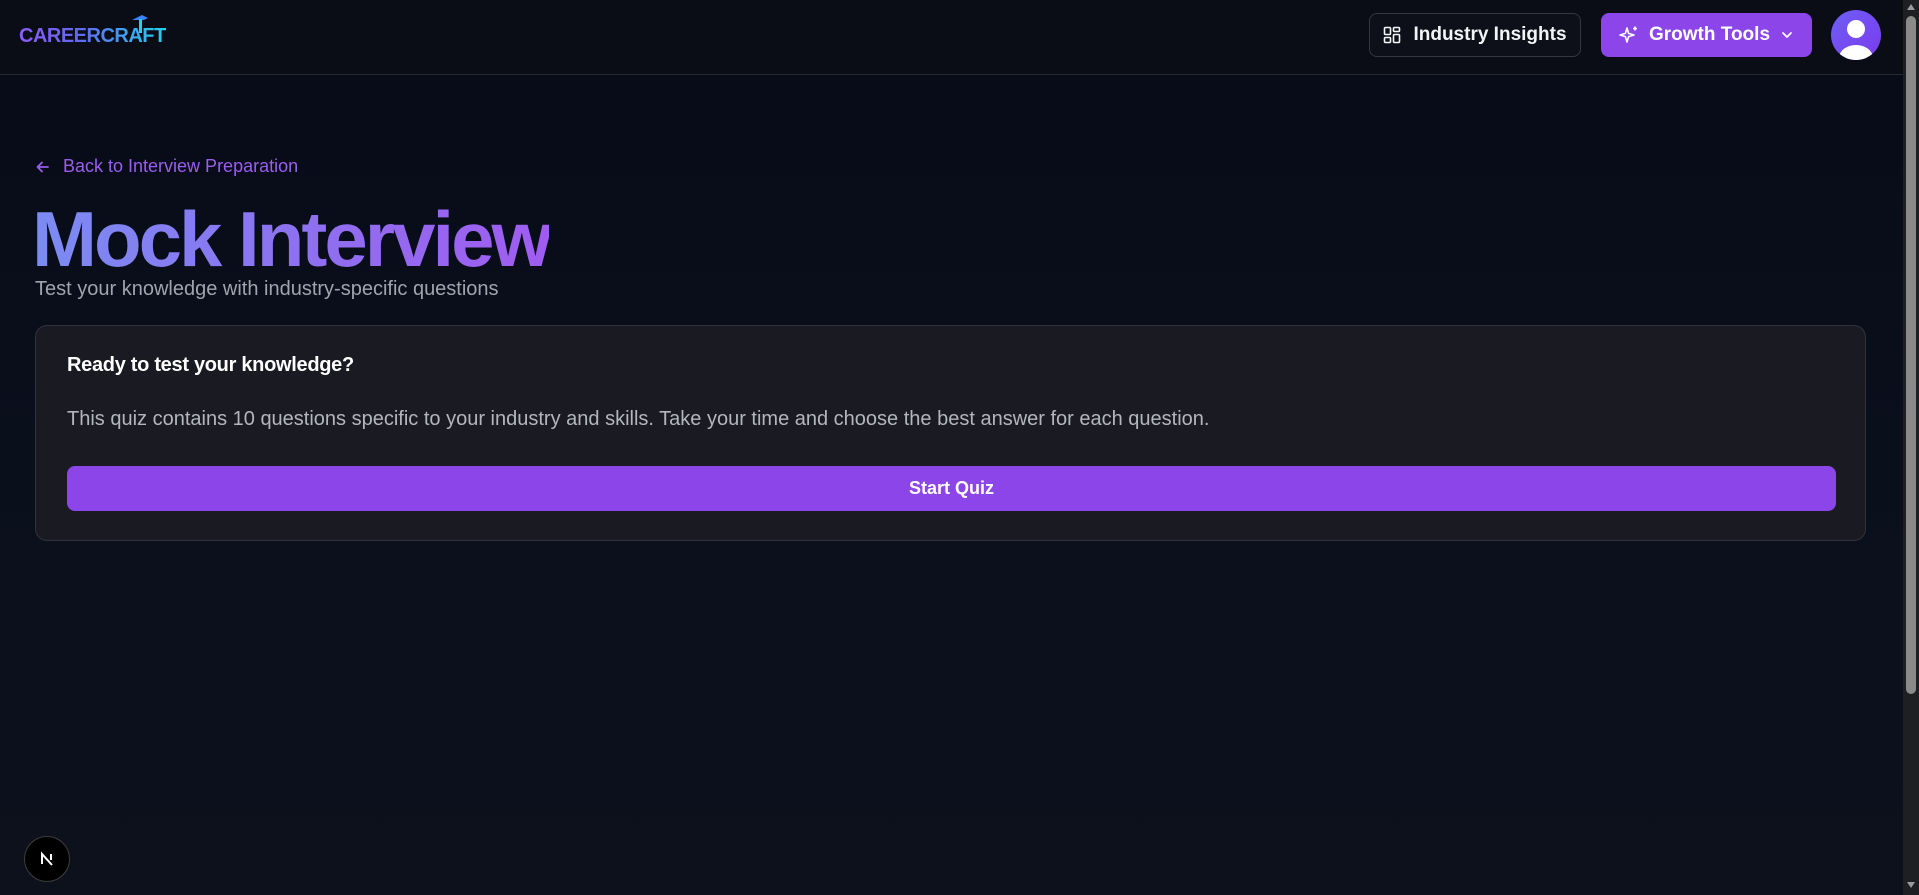 Image resolution: width=1919 pixels, height=895 pixels. Describe the element at coordinates (181, 166) in the screenshot. I see `back-link-label: Back to Interview Preparation` at that location.